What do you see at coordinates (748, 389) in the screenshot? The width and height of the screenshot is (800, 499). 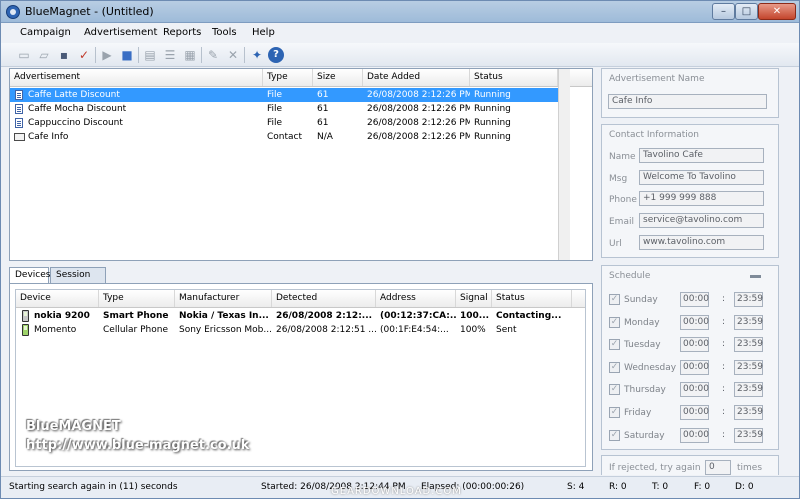 I see `thursday-to-field: 23:59` at bounding box center [748, 389].